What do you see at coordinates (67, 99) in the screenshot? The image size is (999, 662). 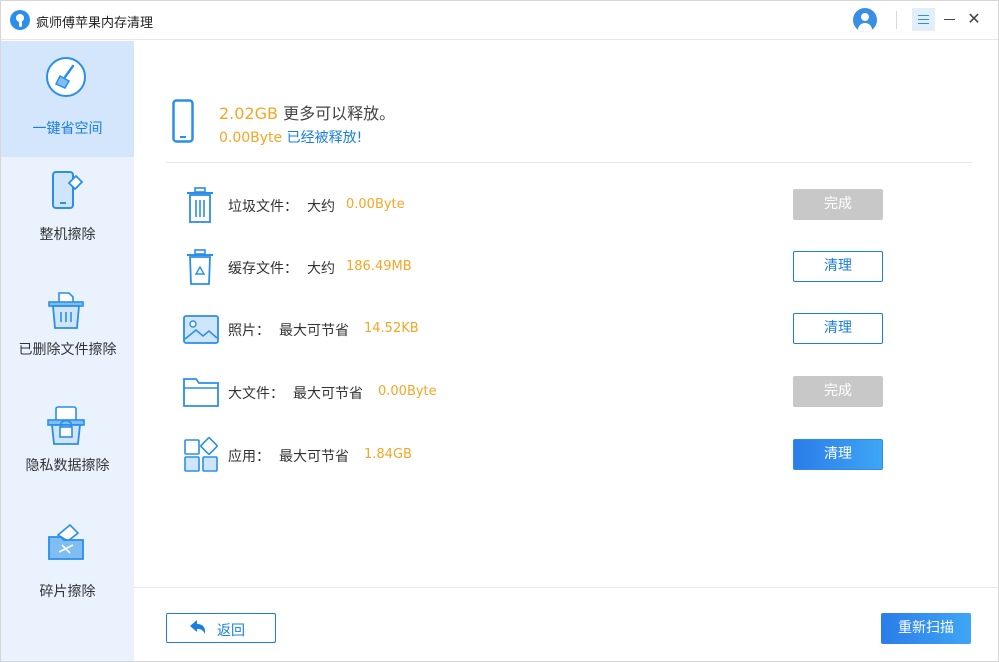 I see `sidebar-item-one-click-save: 一键省空间` at bounding box center [67, 99].